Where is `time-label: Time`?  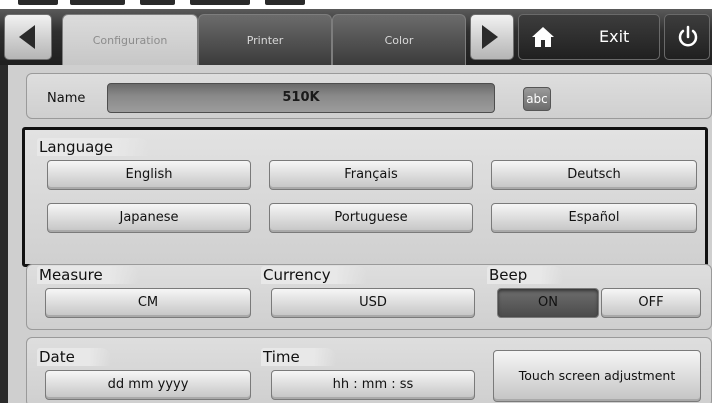 time-label: Time is located at coordinates (298, 357).